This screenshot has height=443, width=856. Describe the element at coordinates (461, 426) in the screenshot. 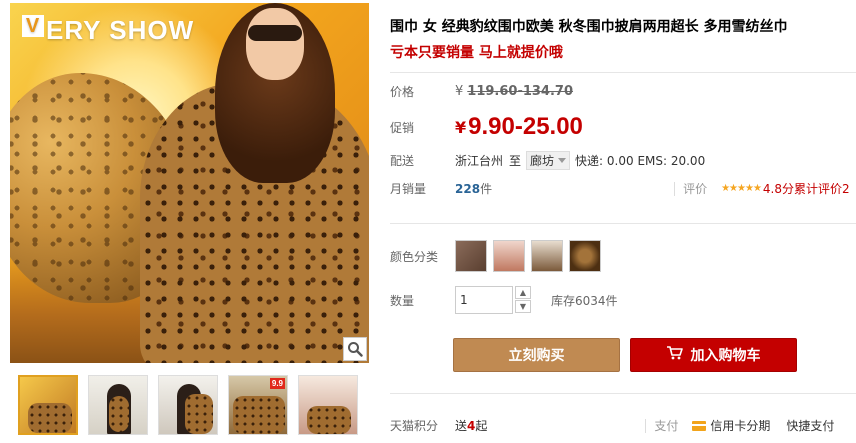

I see `points-prefix: 送` at that location.